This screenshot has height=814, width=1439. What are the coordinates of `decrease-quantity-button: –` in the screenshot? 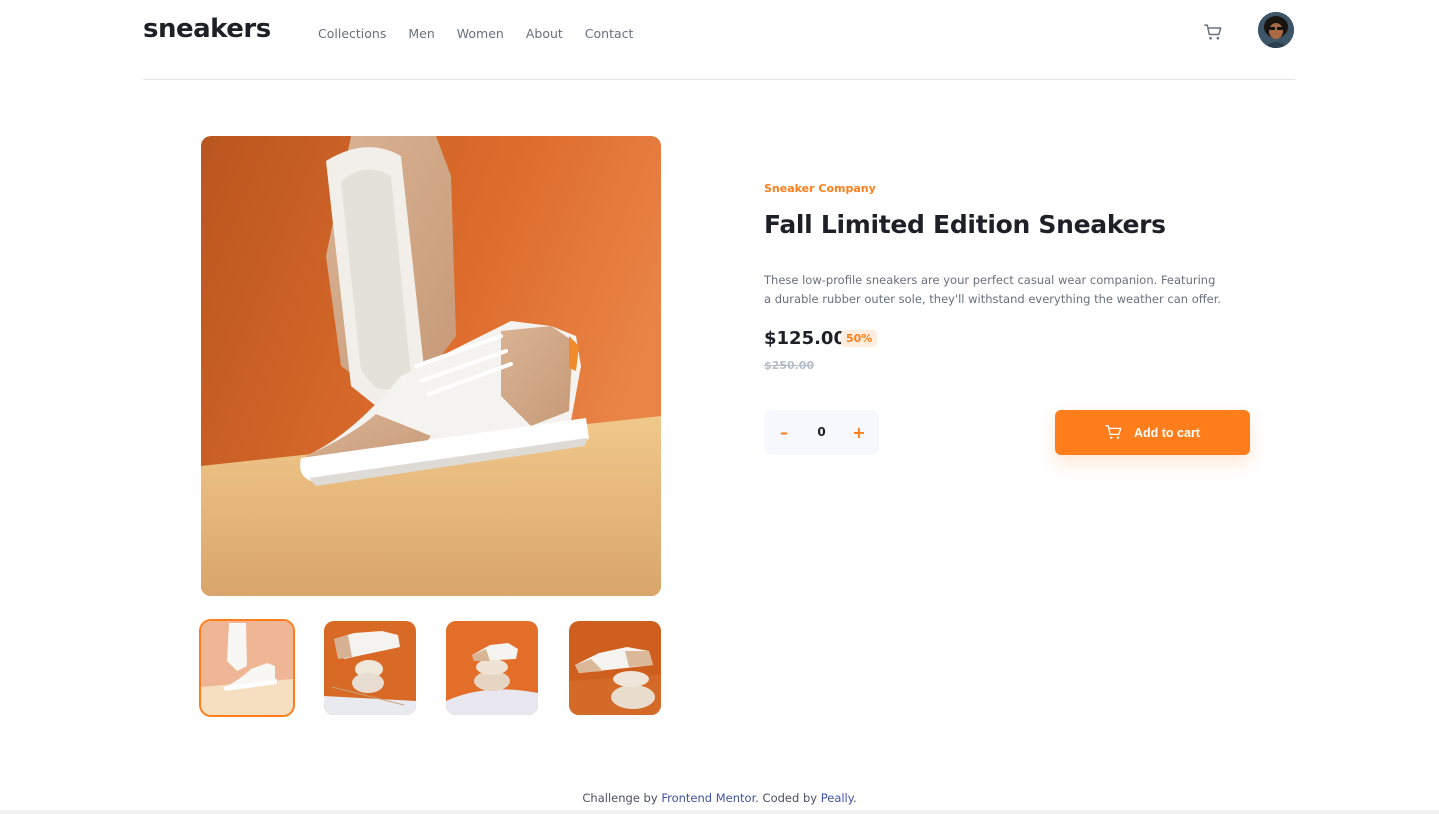 It's located at (784, 432).